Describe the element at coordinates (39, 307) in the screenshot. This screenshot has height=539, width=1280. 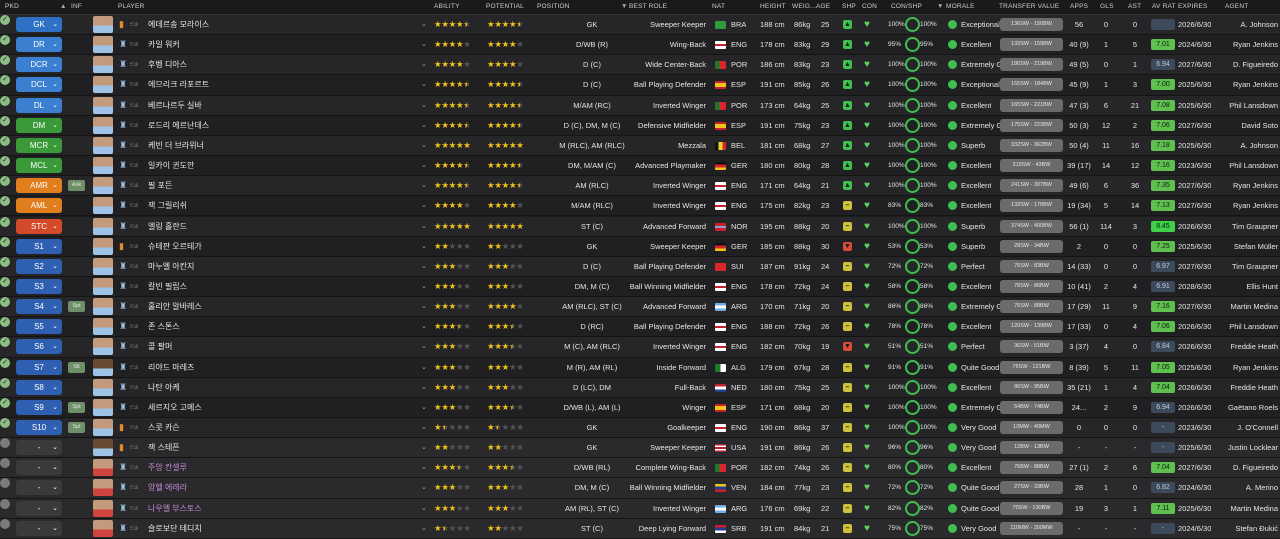
I see `selection-dropdown: S4 ⌄` at that location.